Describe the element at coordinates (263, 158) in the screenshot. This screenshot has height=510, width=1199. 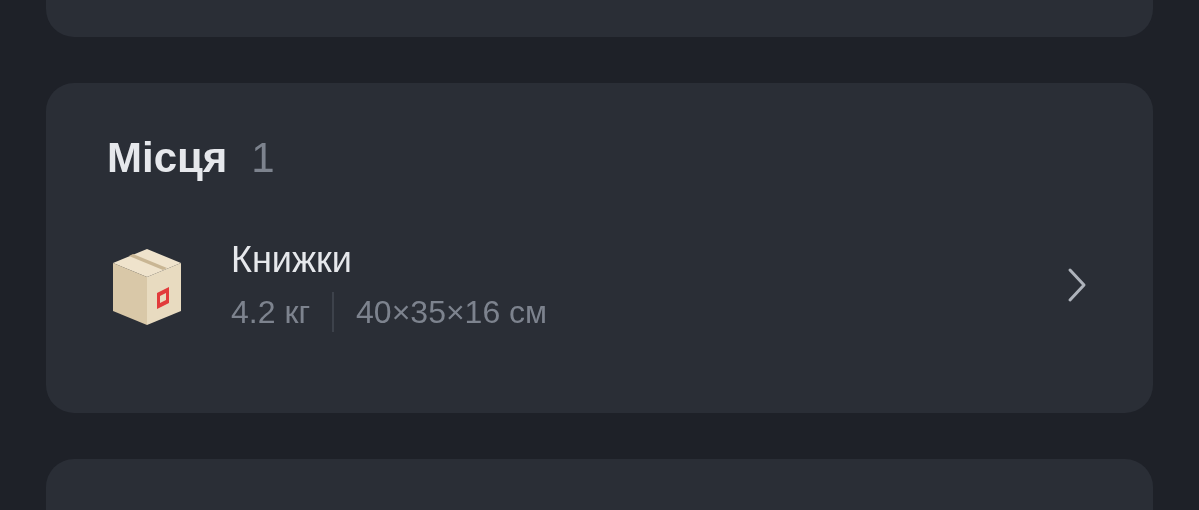
I see `count: 1` at that location.